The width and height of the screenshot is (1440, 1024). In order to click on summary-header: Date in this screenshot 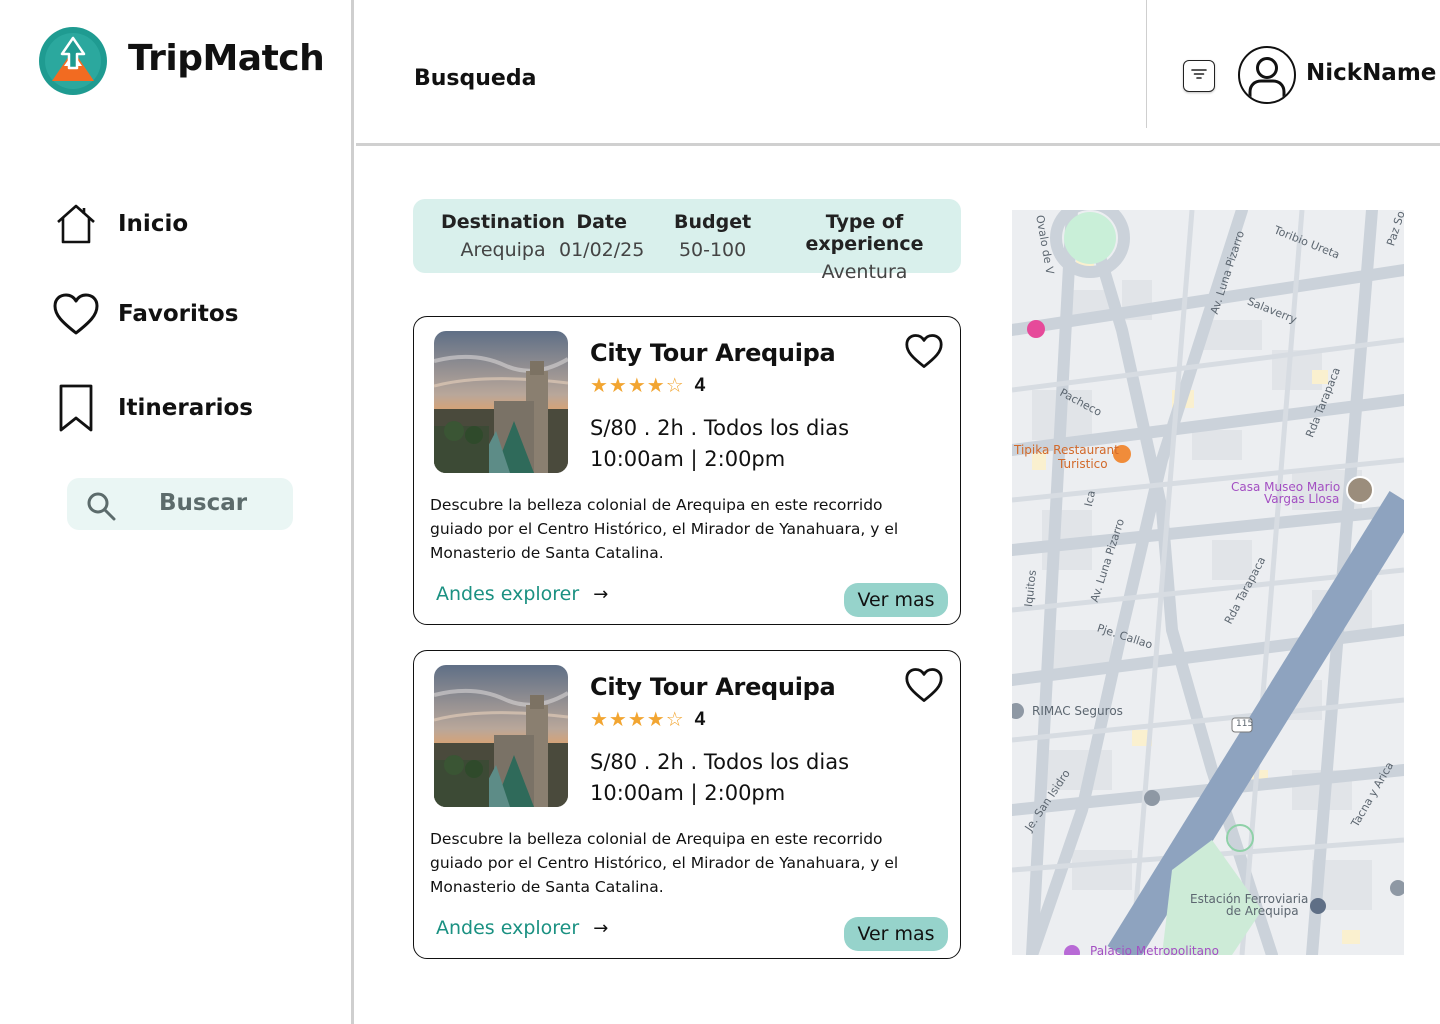, I will do `click(601, 222)`.